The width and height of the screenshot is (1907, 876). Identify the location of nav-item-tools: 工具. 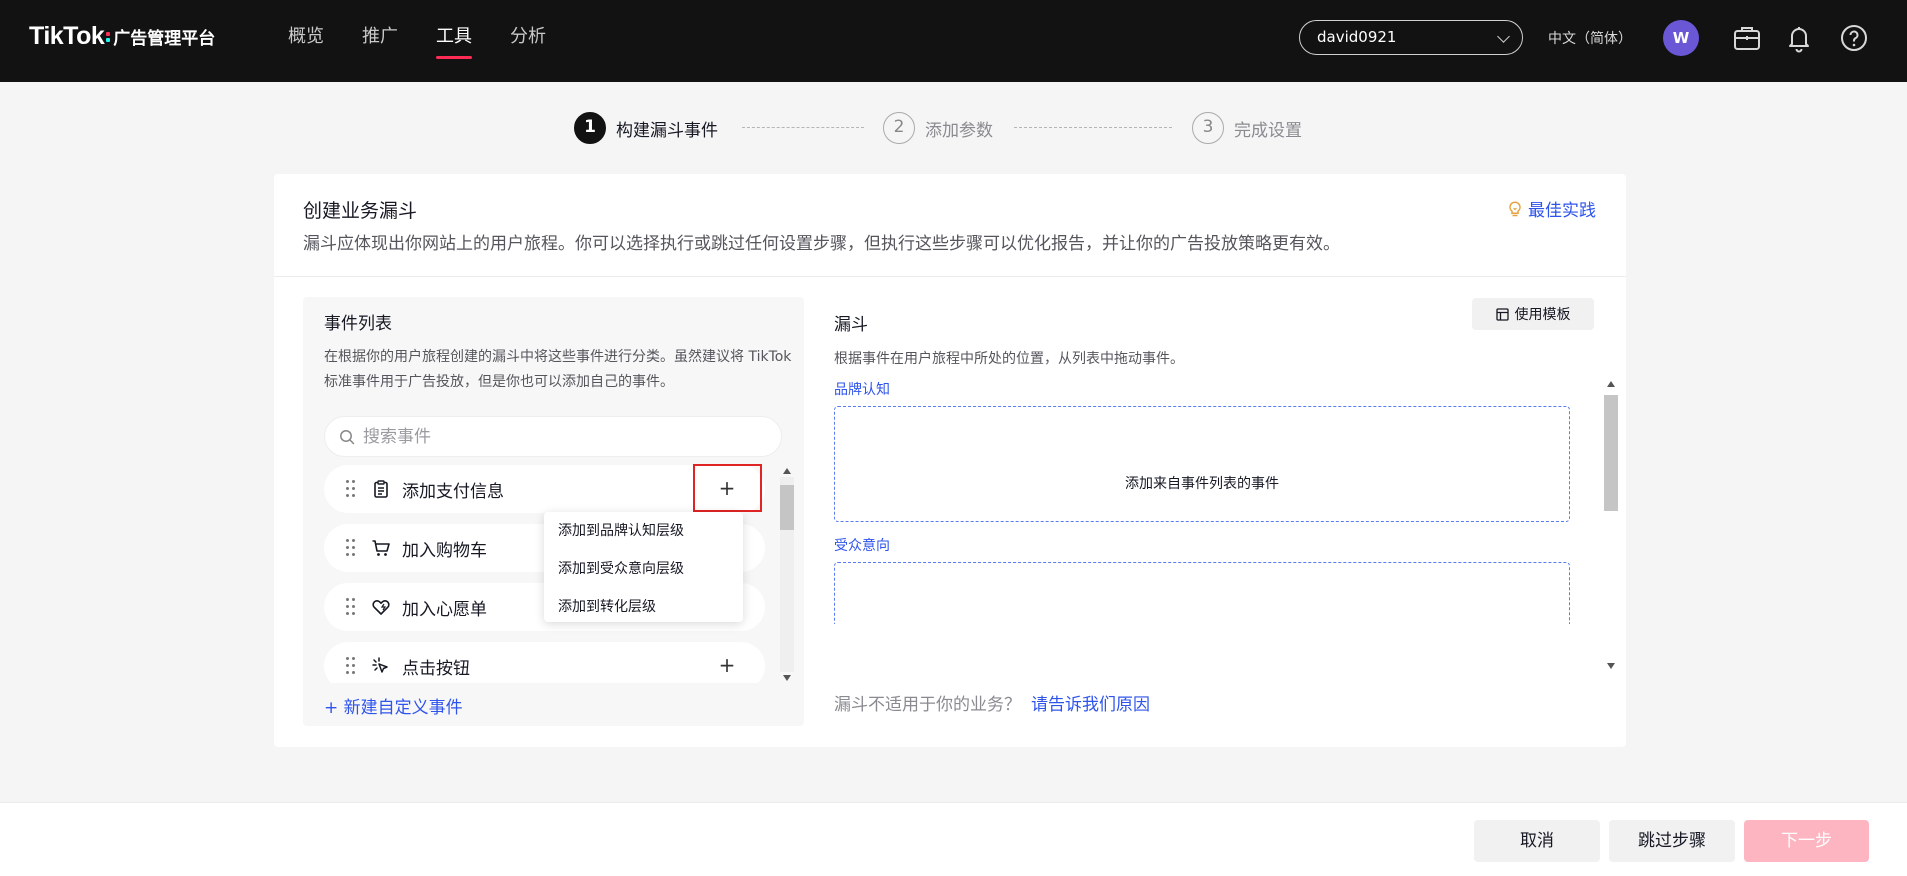
(454, 41).